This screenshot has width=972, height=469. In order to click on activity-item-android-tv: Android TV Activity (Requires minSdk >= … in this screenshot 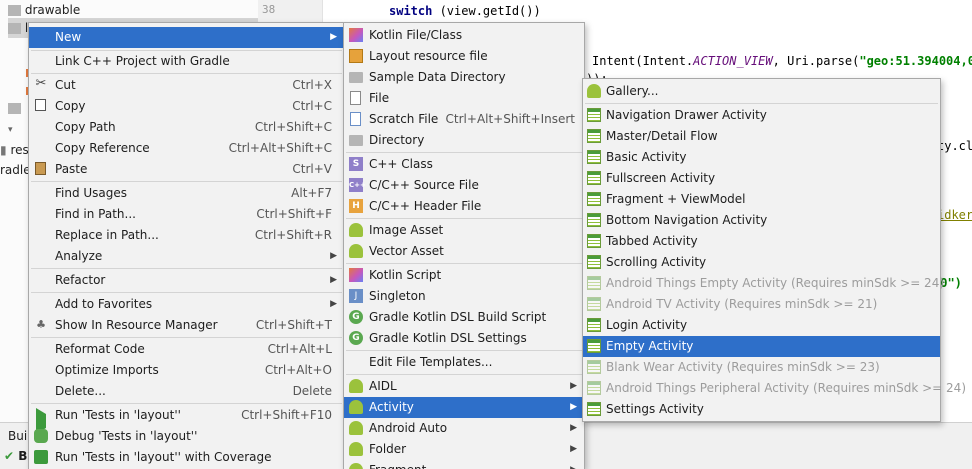, I will do `click(761, 304)`.